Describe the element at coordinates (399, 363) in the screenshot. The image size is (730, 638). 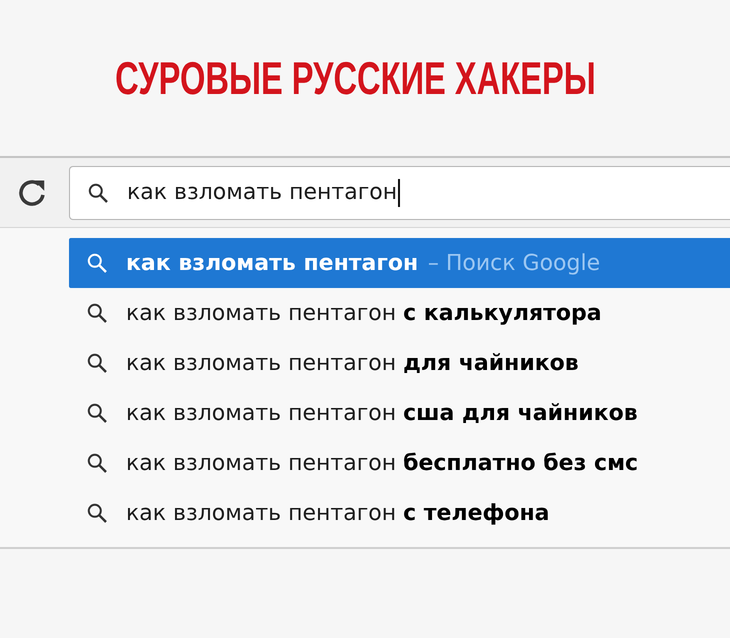
I see `suggestion-item: как взломать пентагон для чайников` at that location.